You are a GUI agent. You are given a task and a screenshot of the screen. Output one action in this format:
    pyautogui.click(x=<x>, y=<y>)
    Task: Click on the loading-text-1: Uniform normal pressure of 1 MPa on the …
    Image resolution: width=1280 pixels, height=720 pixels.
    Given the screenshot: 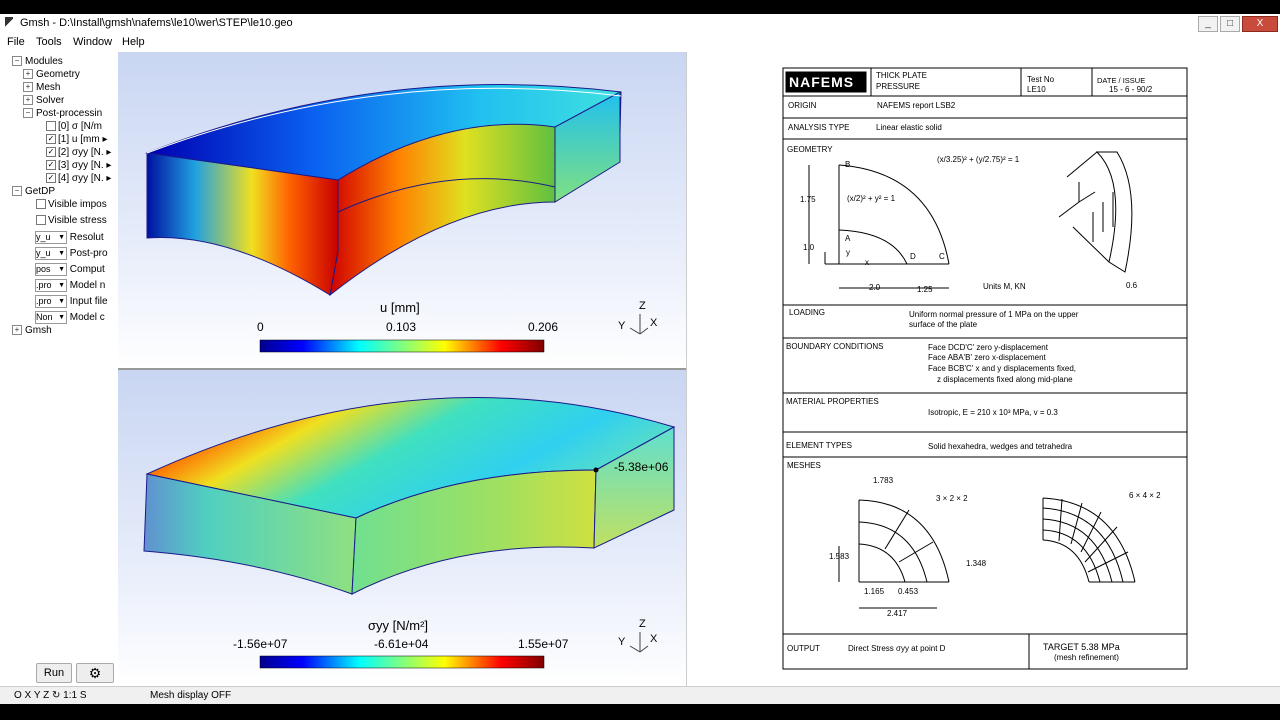 What is the action you would take?
    pyautogui.click(x=994, y=314)
    